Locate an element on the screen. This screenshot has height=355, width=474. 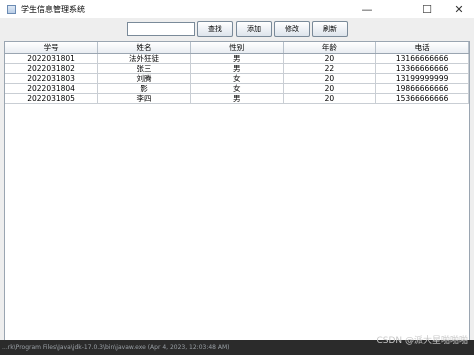
column-header-name: 姓名 is located at coordinates (144, 48).